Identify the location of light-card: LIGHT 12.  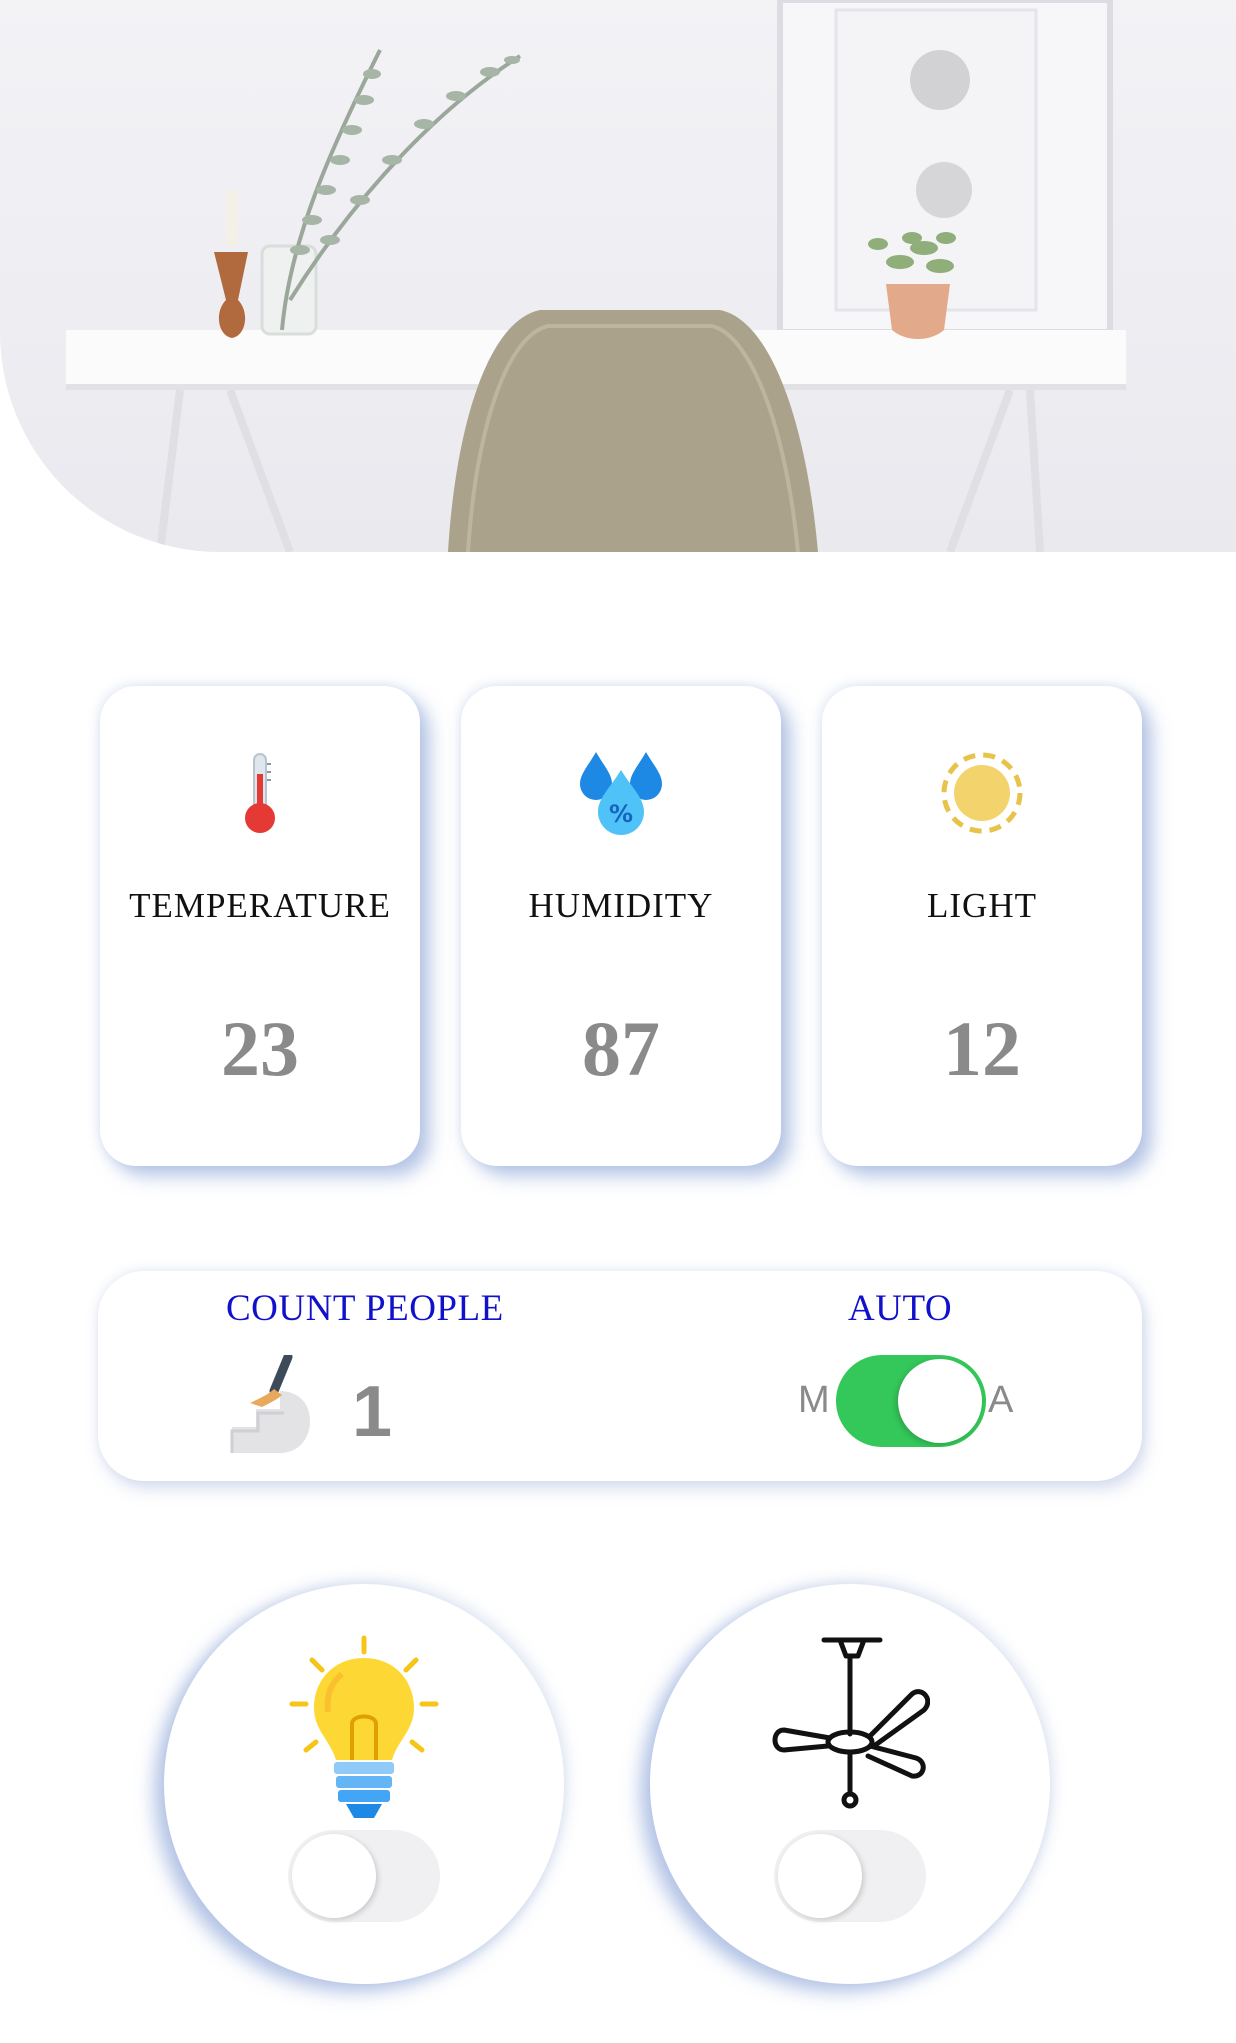
(982, 926).